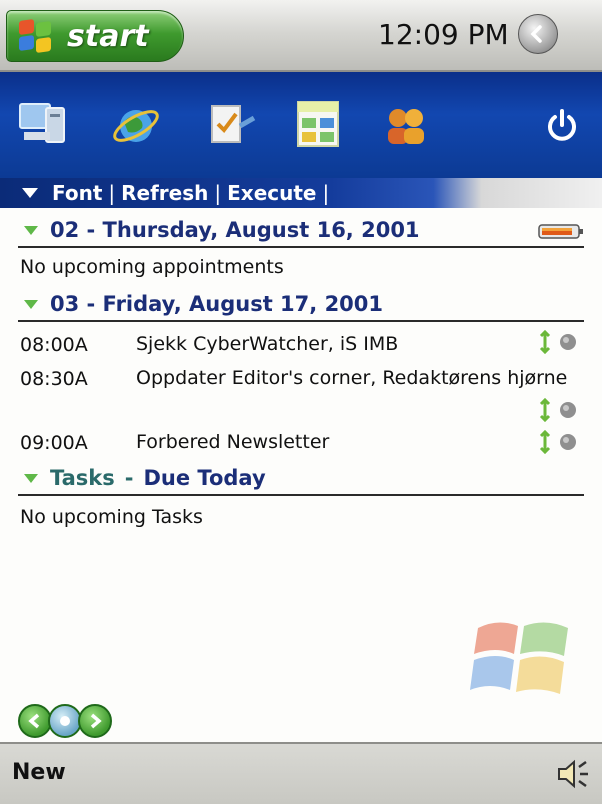  Describe the element at coordinates (519, 658) in the screenshot. I see `windows-logo-watermark-icon` at that location.